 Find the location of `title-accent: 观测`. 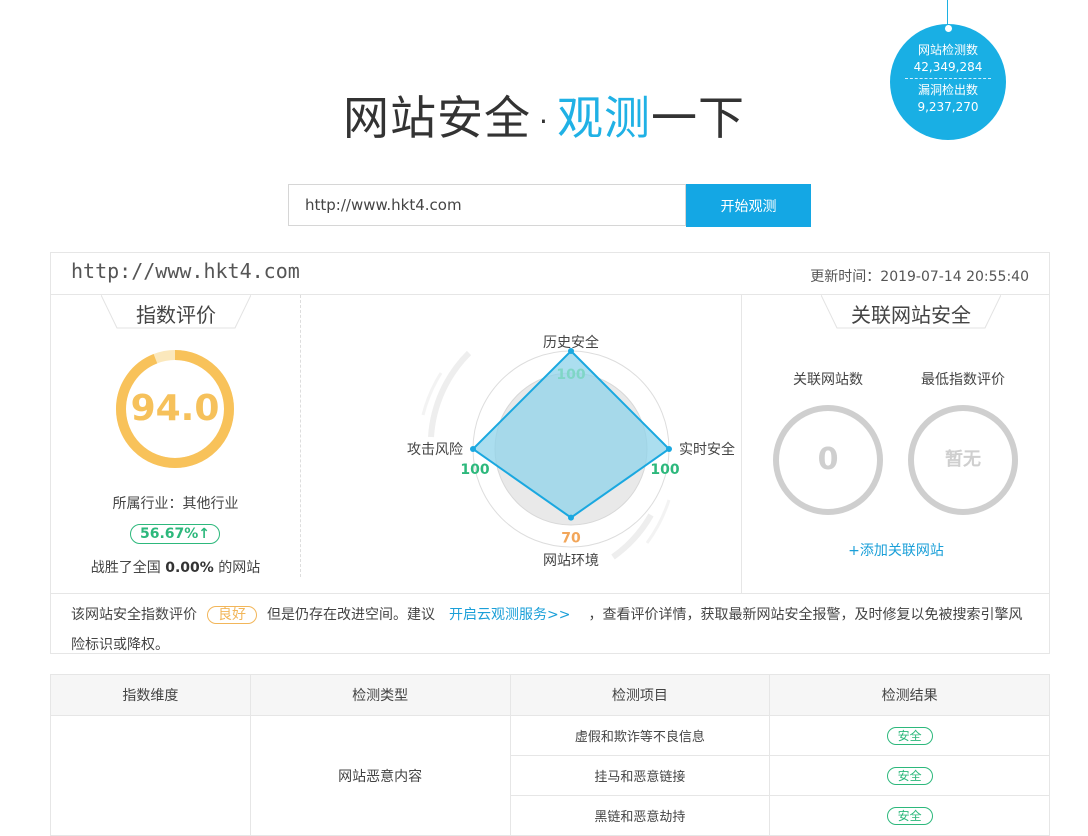

title-accent: 观测 is located at coordinates (603, 118).